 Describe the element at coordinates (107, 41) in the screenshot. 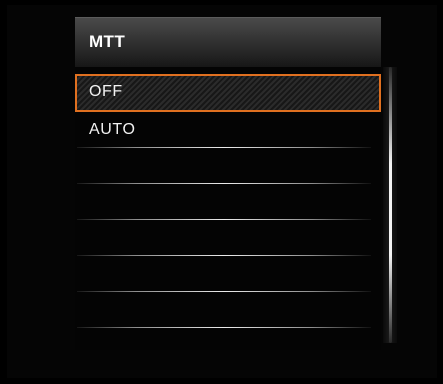

I see `menu-title: MTT` at that location.